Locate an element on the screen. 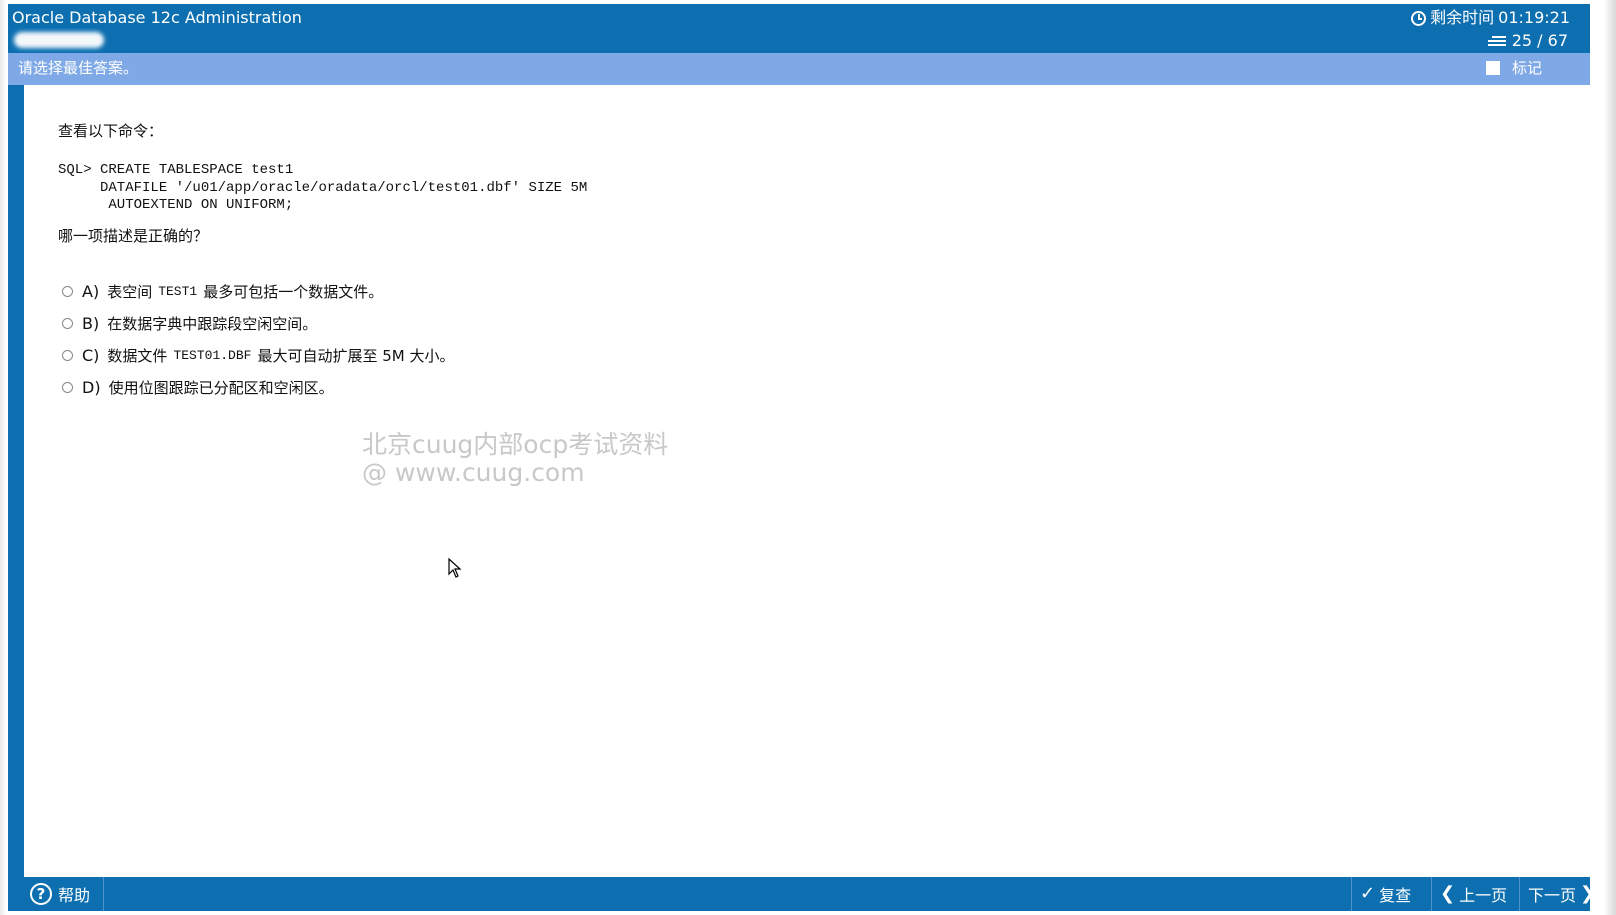  instruction-text: 请选择最佳答案。 is located at coordinates (78, 68).